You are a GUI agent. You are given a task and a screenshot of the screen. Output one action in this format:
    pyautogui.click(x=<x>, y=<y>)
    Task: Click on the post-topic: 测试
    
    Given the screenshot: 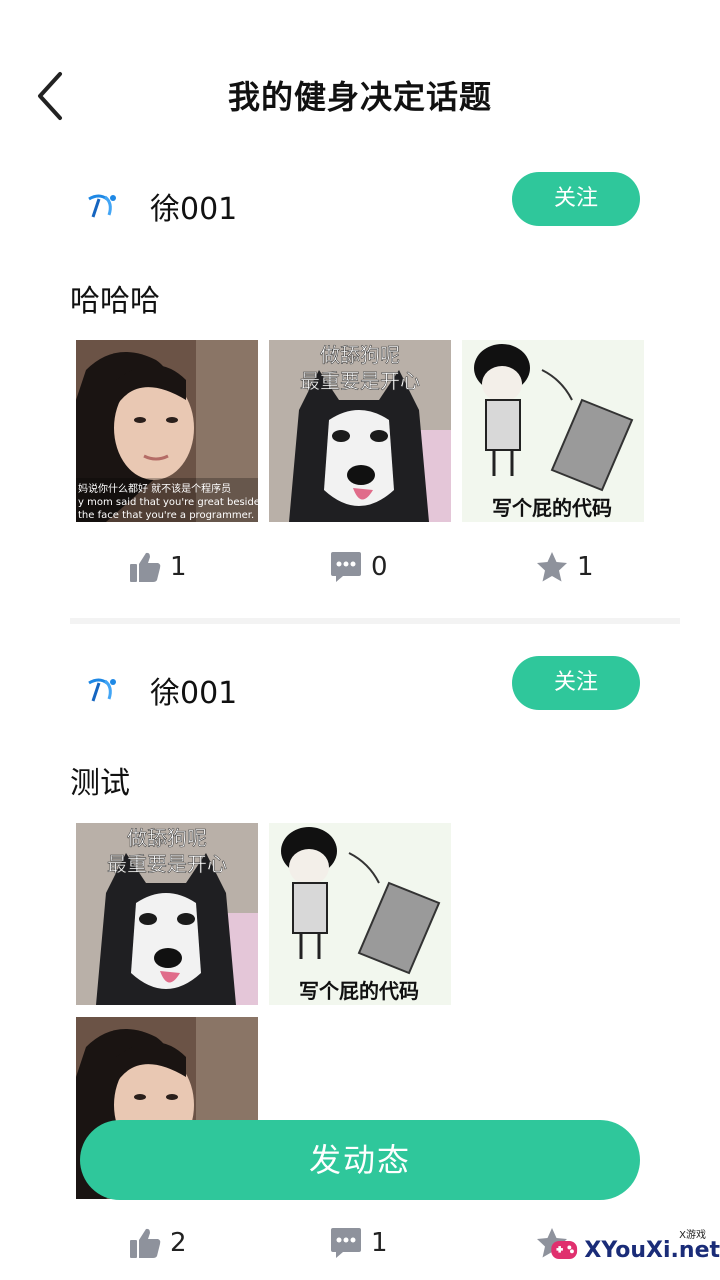 What is the action you would take?
    pyautogui.click(x=100, y=783)
    